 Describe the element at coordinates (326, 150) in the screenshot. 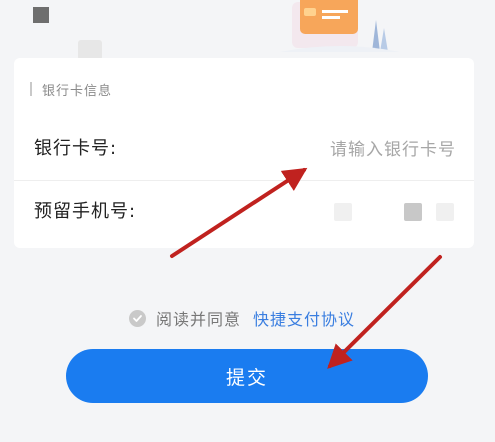

I see `card-number-input` at that location.